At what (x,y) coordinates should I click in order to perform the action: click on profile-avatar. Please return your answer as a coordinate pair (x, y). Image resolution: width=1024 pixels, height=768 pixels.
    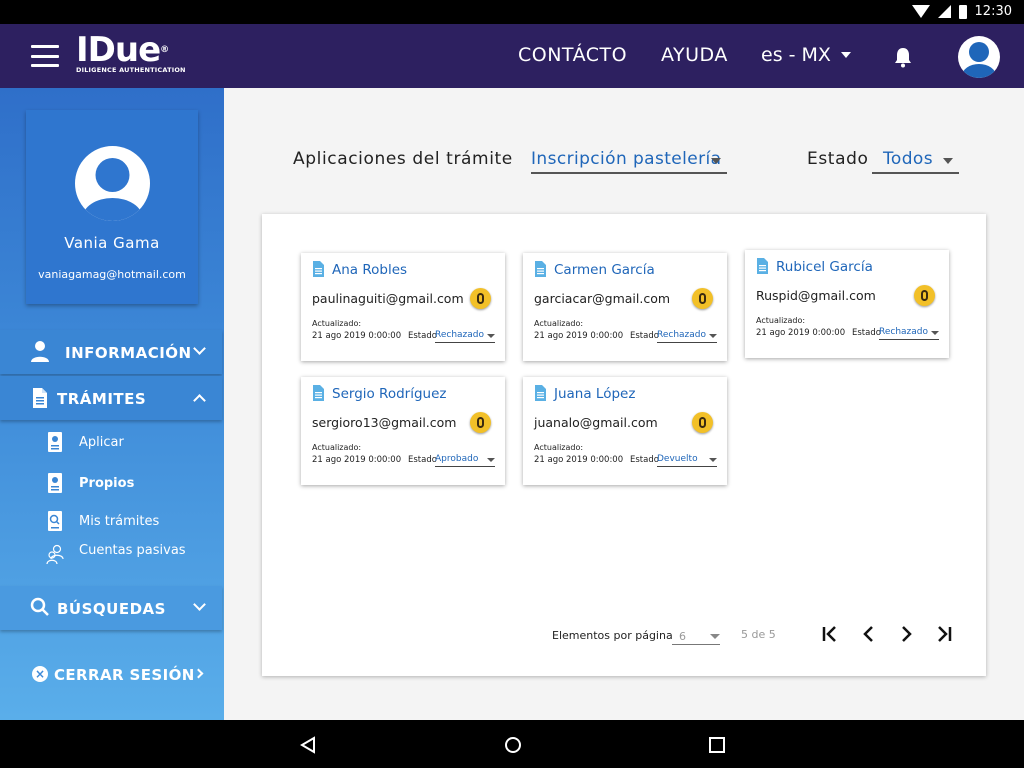
    Looking at the image, I should click on (112, 183).